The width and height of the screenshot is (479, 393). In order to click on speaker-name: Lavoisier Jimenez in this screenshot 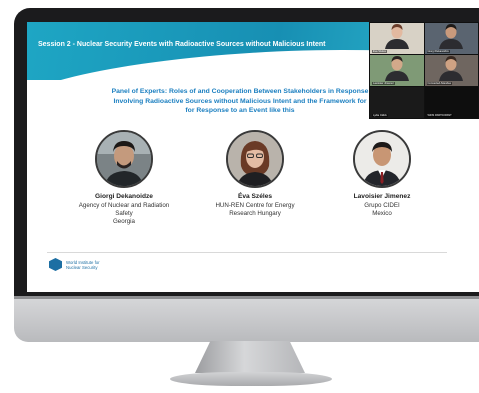, I will do `click(382, 196)`.